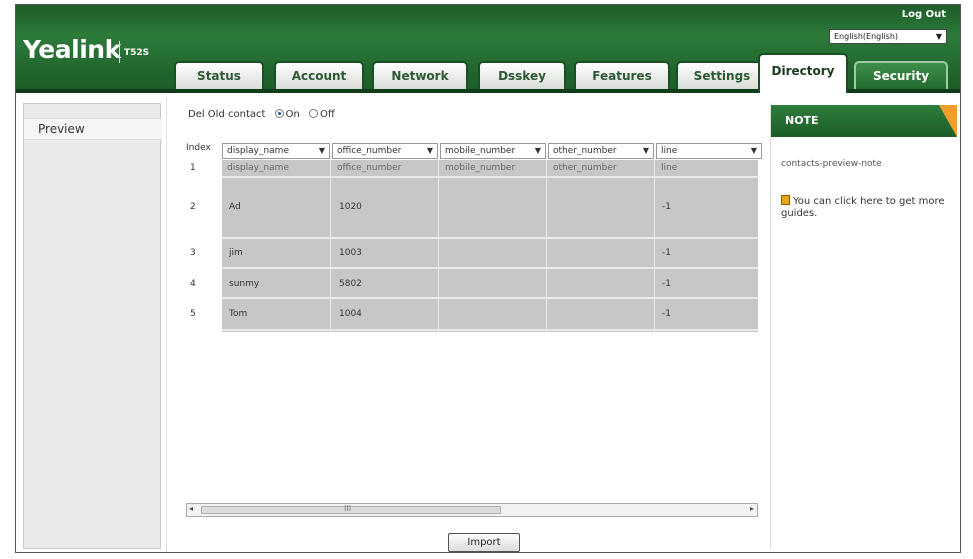  What do you see at coordinates (924, 14) in the screenshot?
I see `logout-link: Log Out` at bounding box center [924, 14].